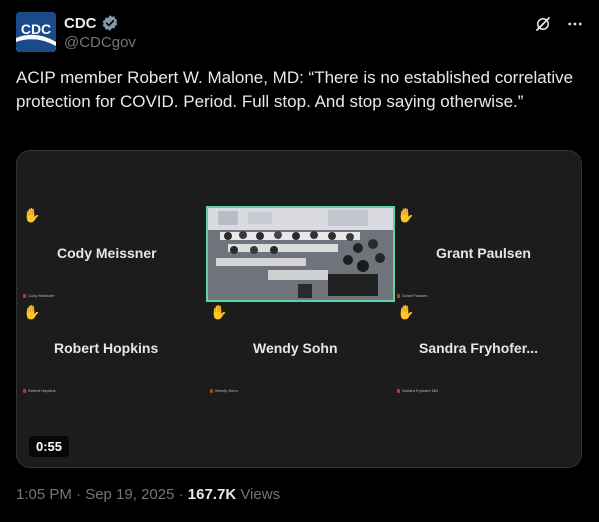 This screenshot has height=522, width=599. Describe the element at coordinates (412, 295) in the screenshot. I see `participant-tag: Grant Paulsen` at that location.